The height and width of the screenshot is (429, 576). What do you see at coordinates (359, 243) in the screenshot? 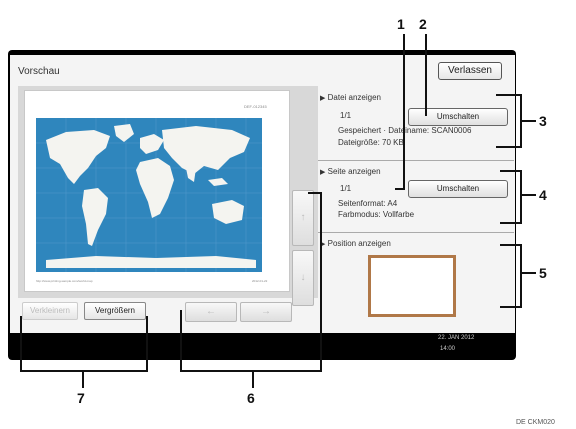
I see `position-section-title: Position anzeigen` at bounding box center [359, 243].